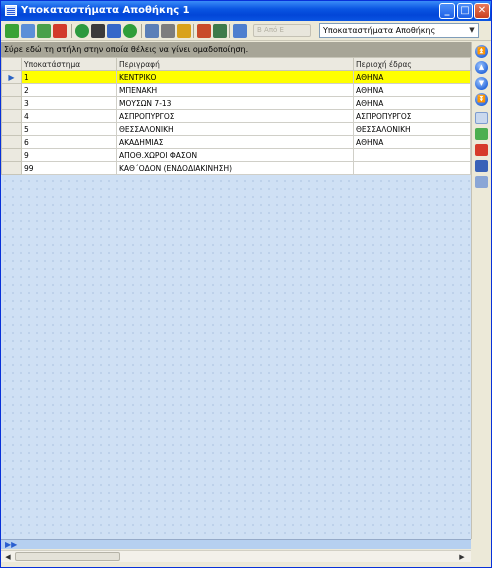  What do you see at coordinates (12, 31) in the screenshot?
I see `add-icon` at bounding box center [12, 31].